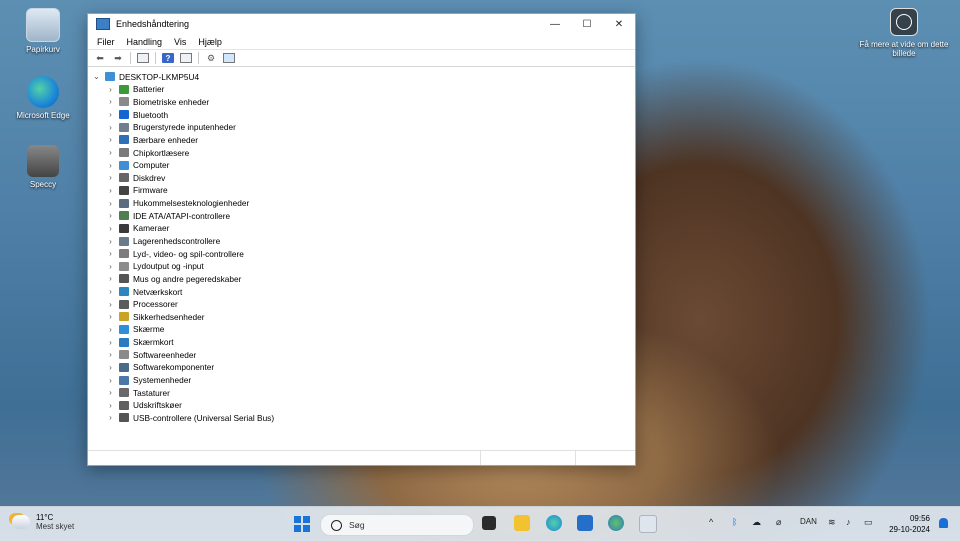  I want to click on title-bar: Enhedshåndtering — ☐ ✕, so click(361, 24).